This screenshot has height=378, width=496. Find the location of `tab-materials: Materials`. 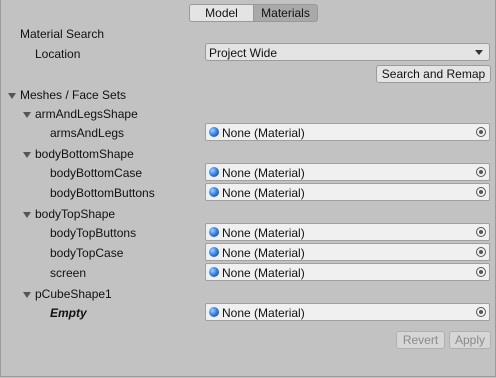

tab-materials: Materials is located at coordinates (286, 13).